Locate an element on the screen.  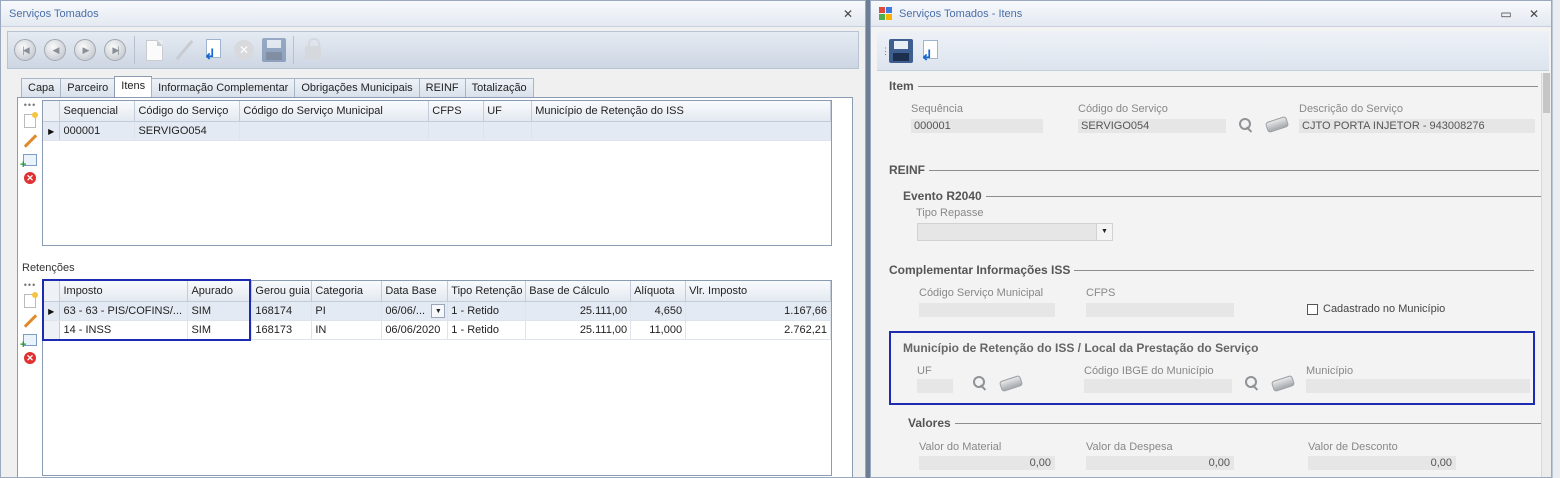
cell-categoria: IN is located at coordinates (347, 330).